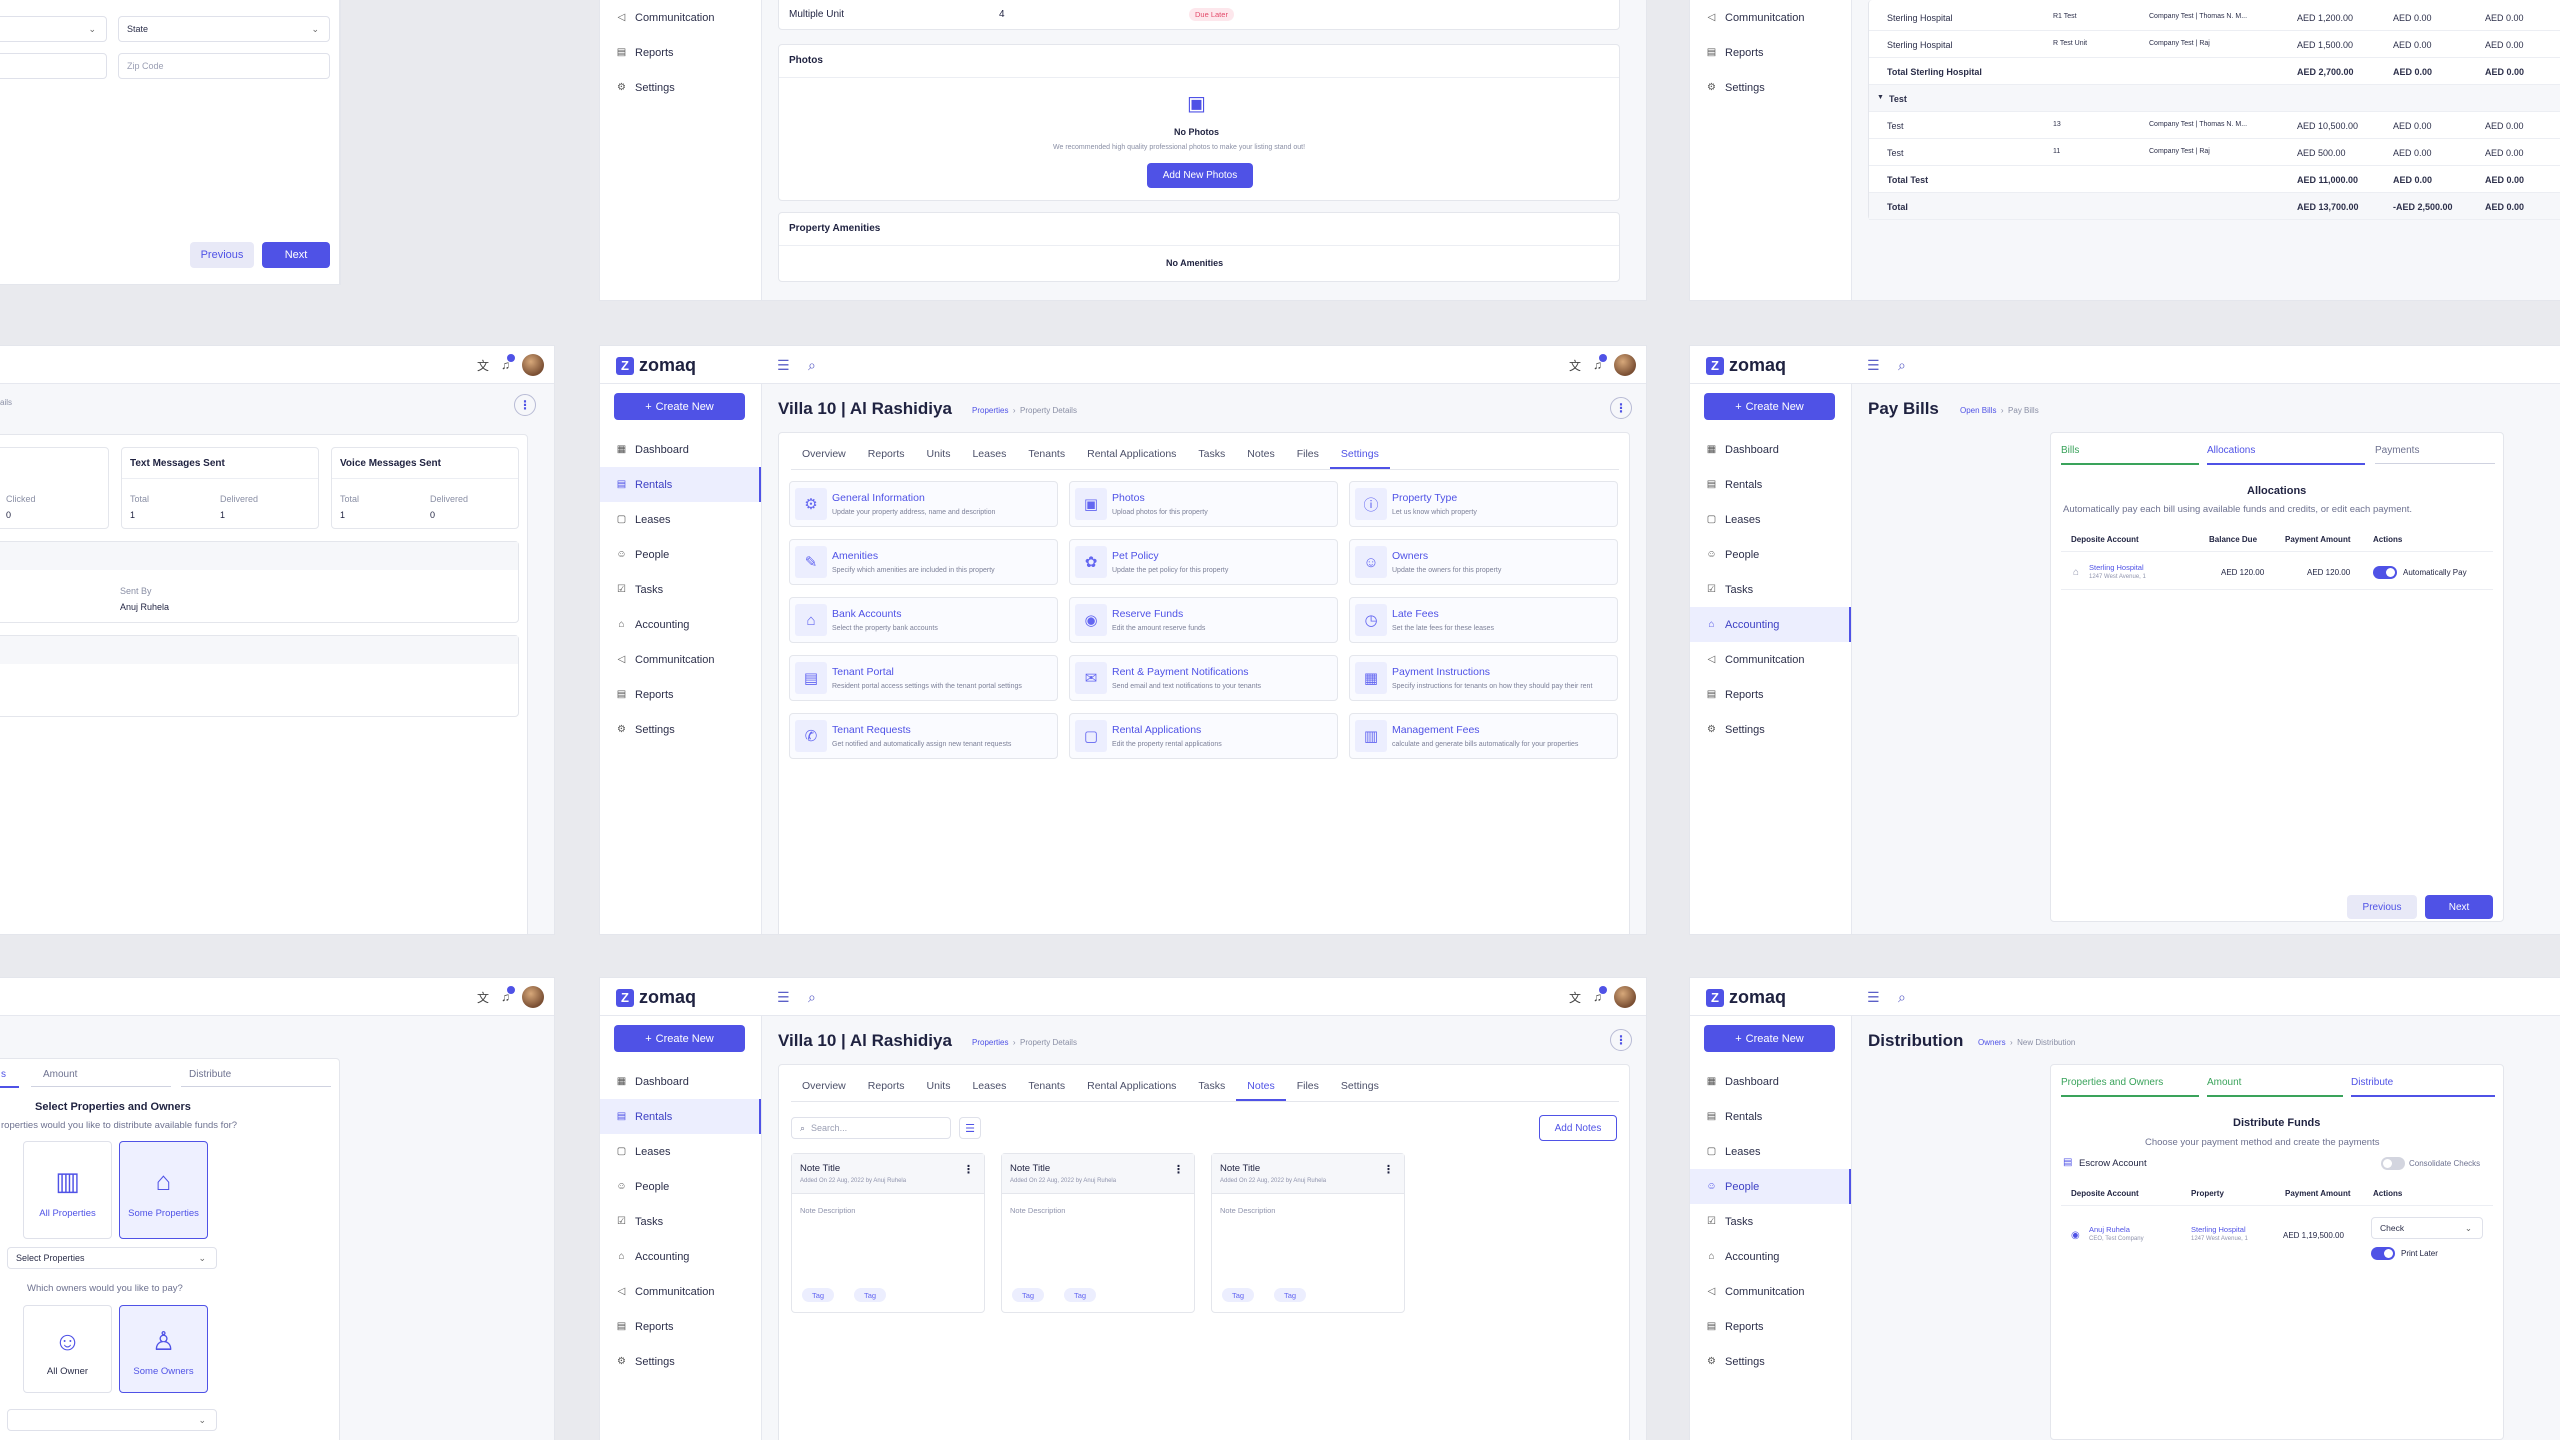 This screenshot has width=2560, height=1440. I want to click on step-allocations: Allocations, so click(2231, 450).